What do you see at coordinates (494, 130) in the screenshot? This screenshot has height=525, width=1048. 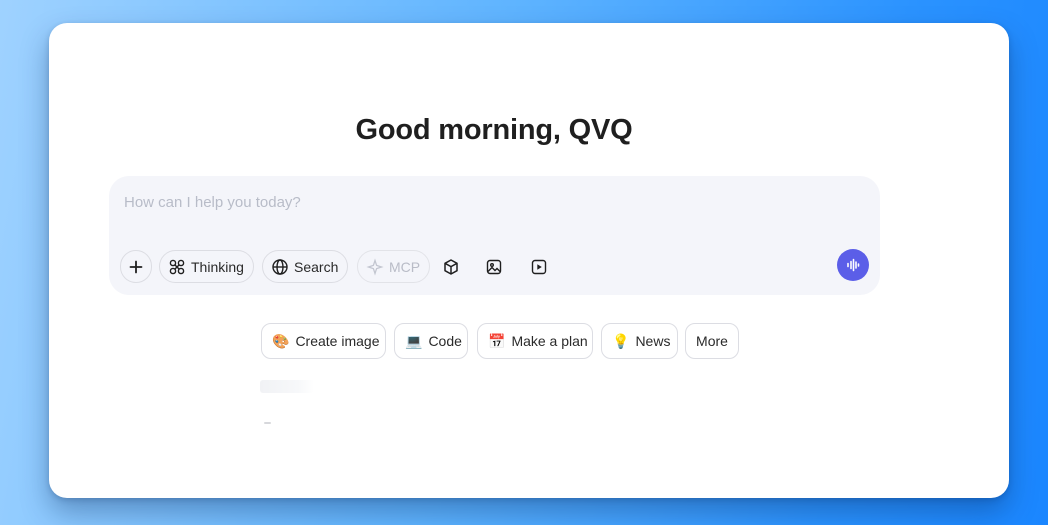 I see `greeting-title: Good morning, QVQ` at bounding box center [494, 130].